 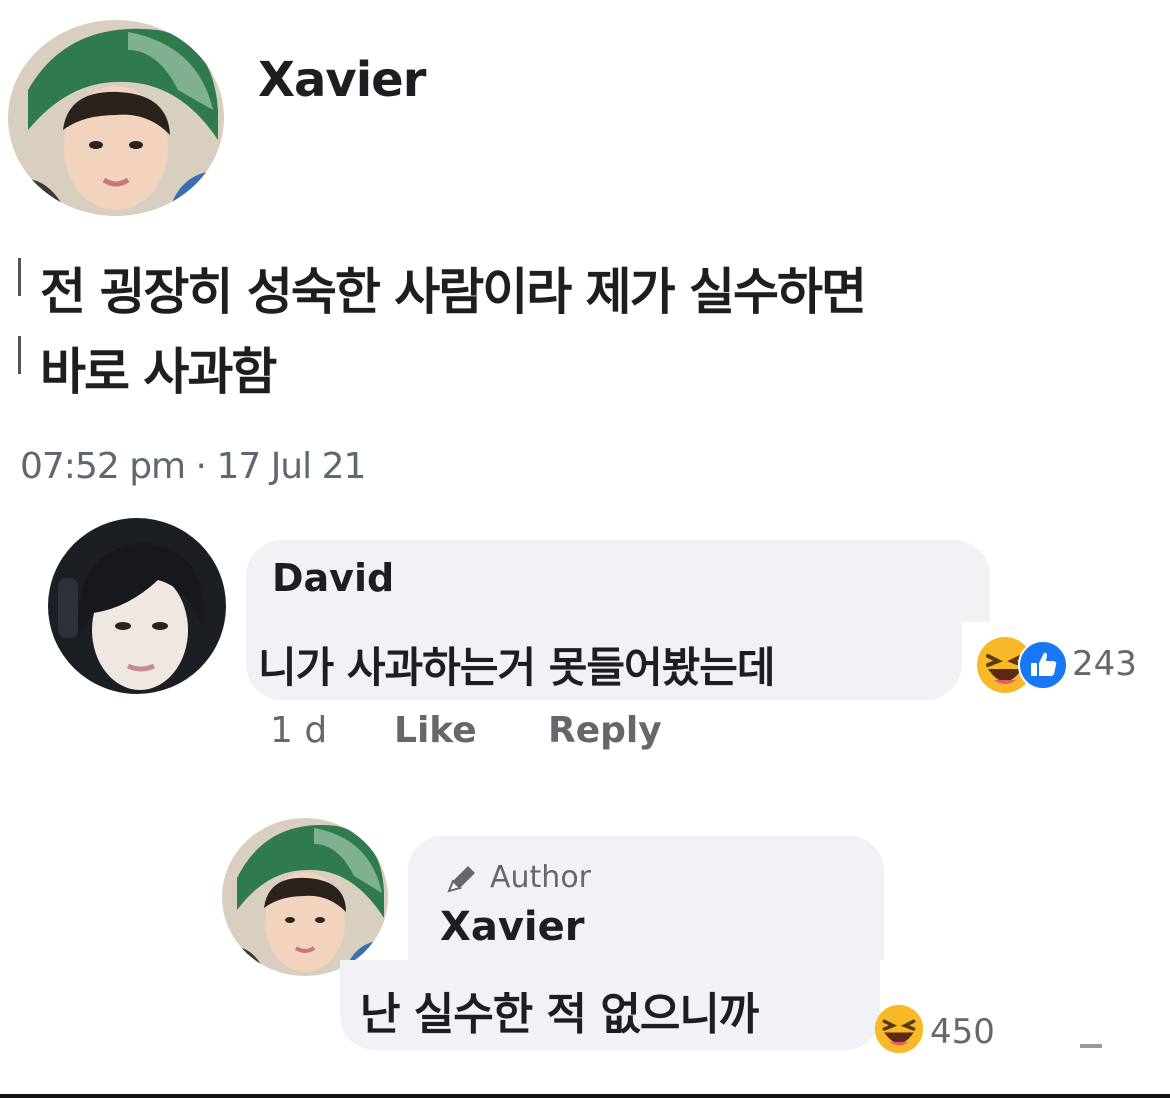 I want to click on comment-author-david: David, so click(x=333, y=578).